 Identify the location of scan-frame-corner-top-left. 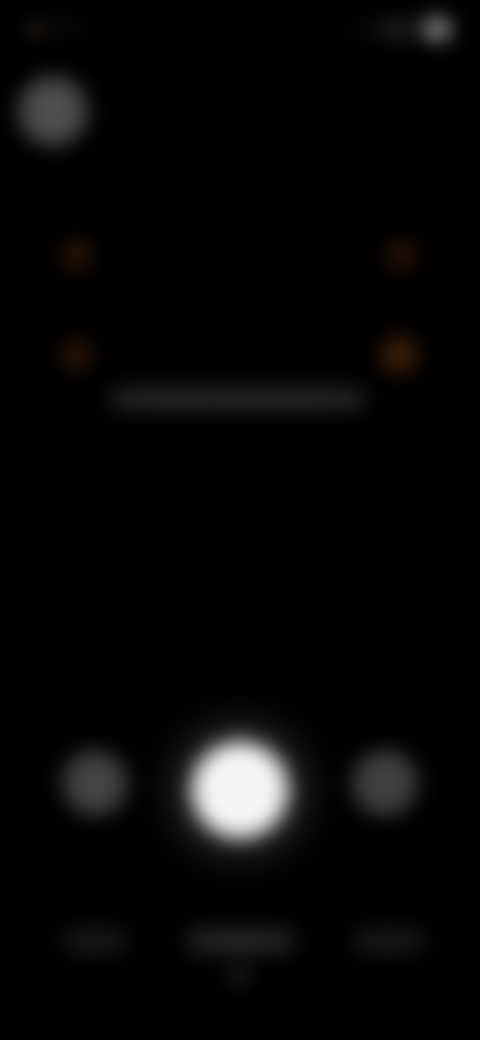
(77, 255).